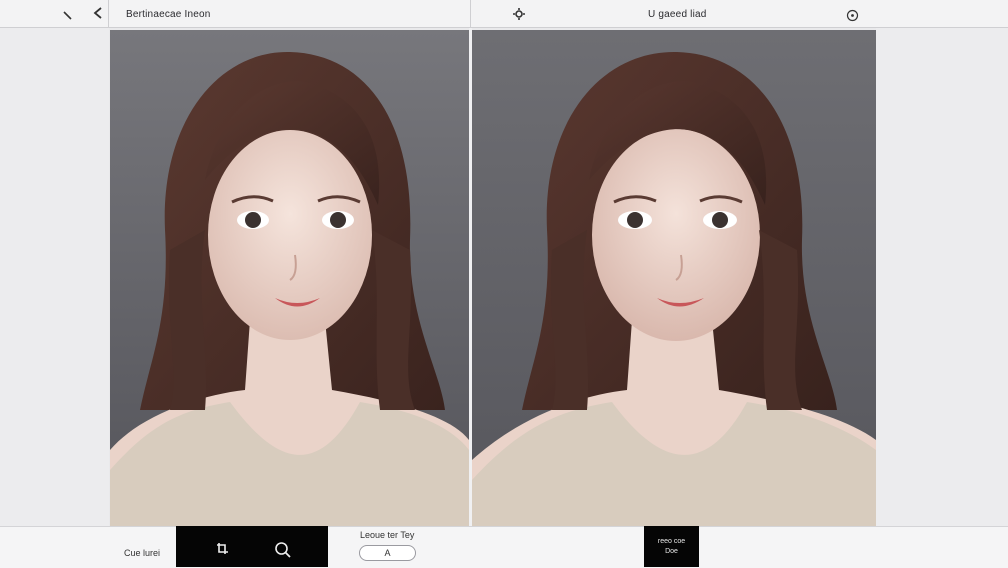 This screenshot has width=1008, height=568. What do you see at coordinates (519, 15) in the screenshot?
I see `settings-icon` at bounding box center [519, 15].